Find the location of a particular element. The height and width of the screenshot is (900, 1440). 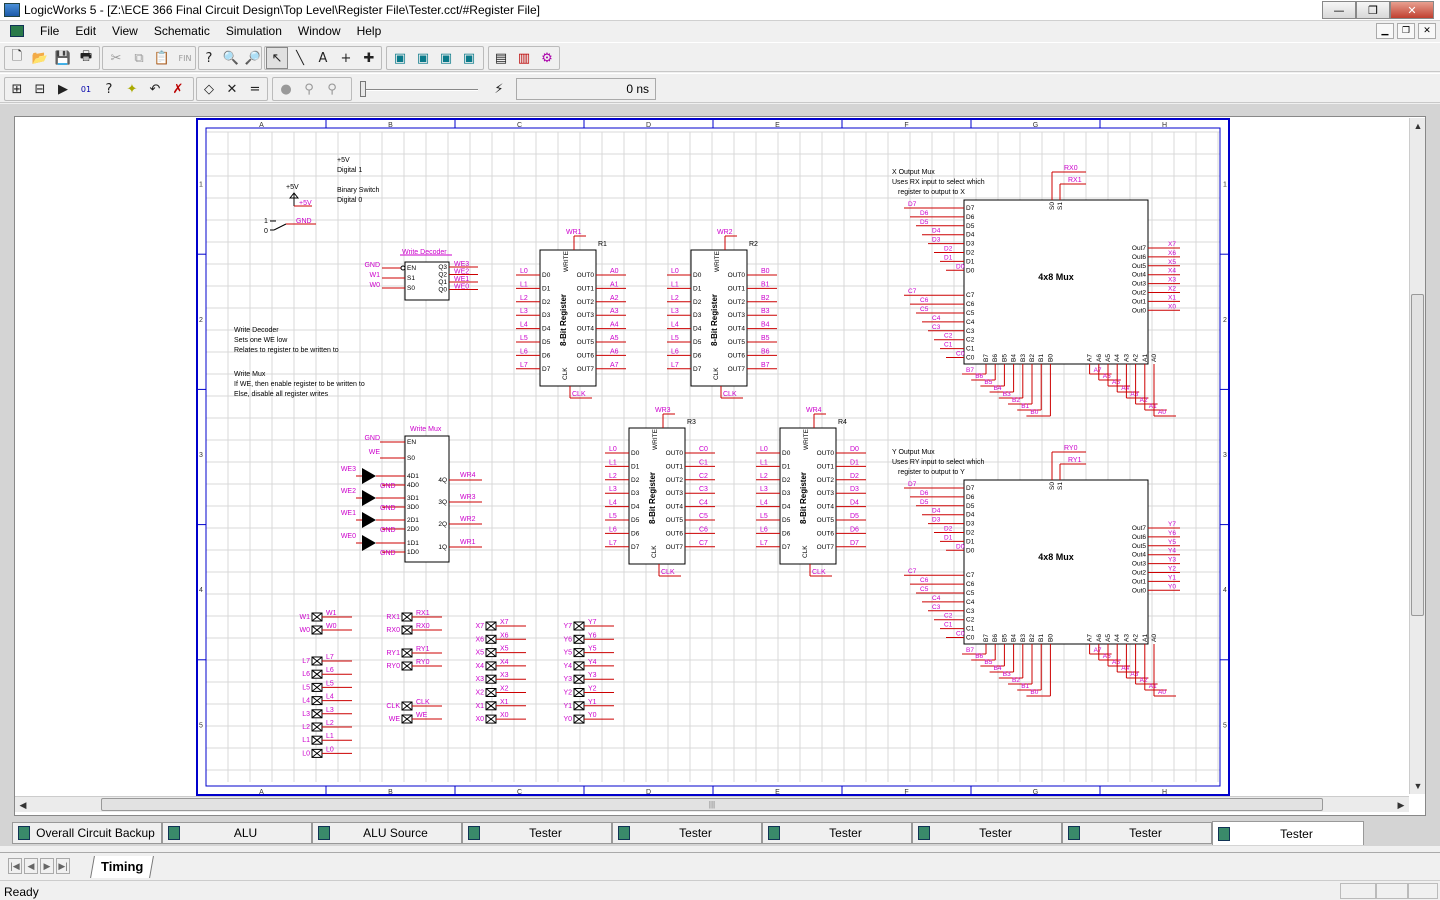

pointer-icon: ↖ is located at coordinates (277, 58).